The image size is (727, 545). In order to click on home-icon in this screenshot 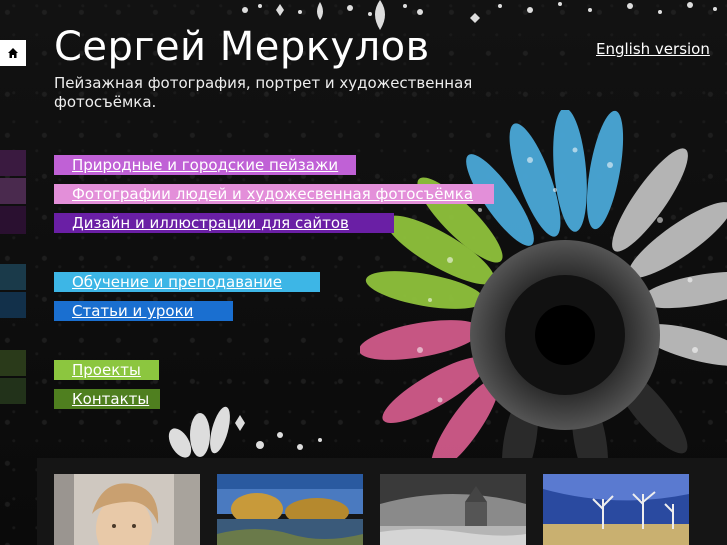, I will do `click(13, 53)`.